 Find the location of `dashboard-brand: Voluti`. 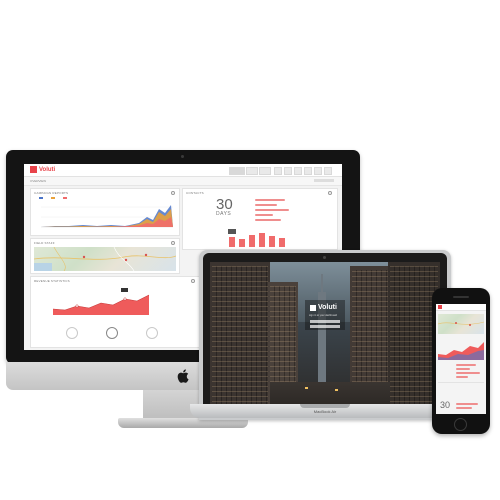

dashboard-brand: Voluti is located at coordinates (42, 169).